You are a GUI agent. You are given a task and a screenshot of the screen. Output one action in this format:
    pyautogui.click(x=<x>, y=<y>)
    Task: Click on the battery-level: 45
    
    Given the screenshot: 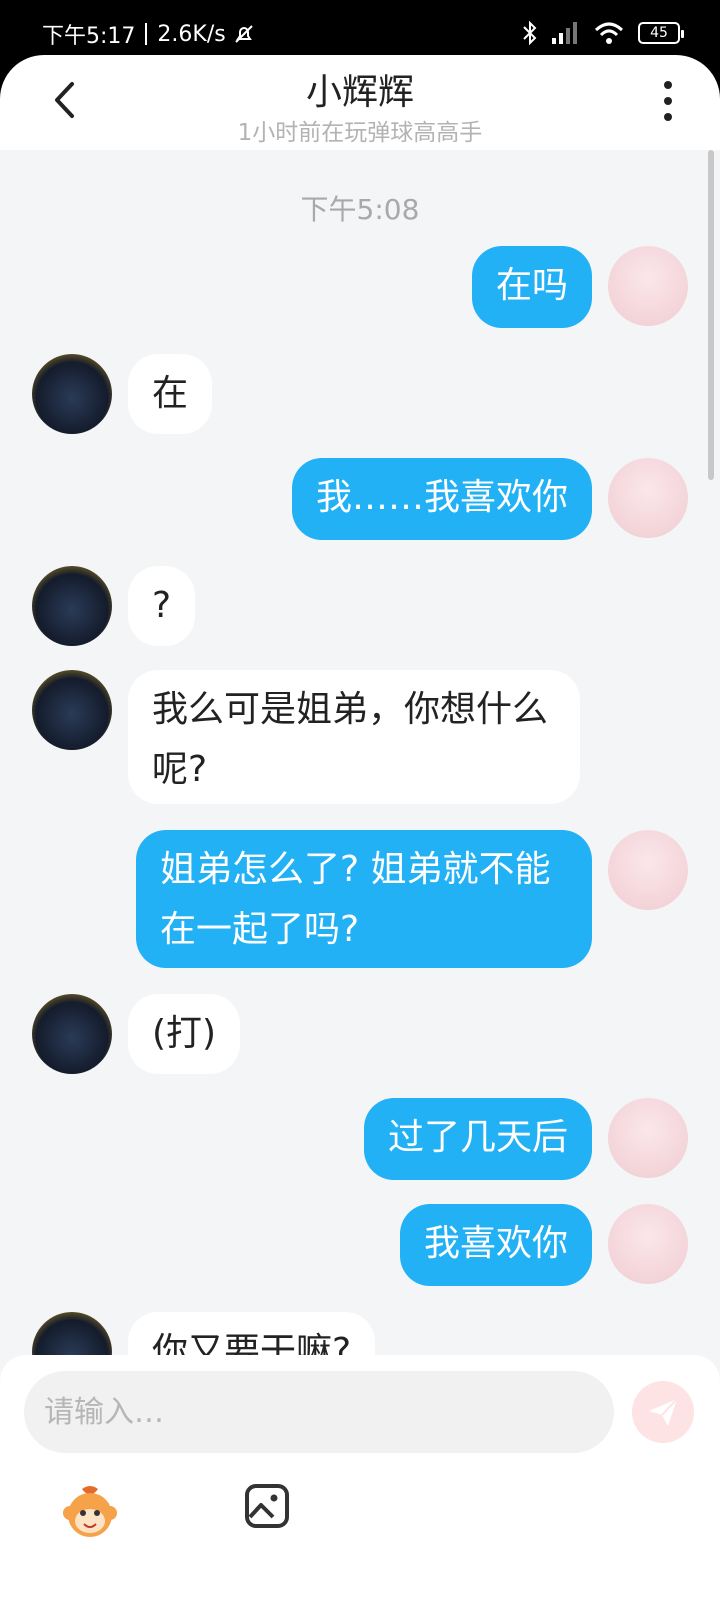 What is the action you would take?
    pyautogui.click(x=659, y=33)
    